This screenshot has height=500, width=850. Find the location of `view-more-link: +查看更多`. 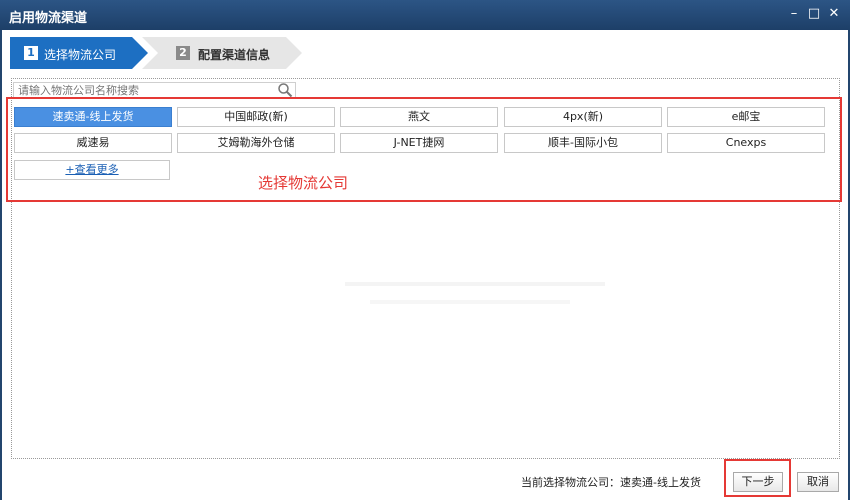

view-more-link: +查看更多 is located at coordinates (92, 170).